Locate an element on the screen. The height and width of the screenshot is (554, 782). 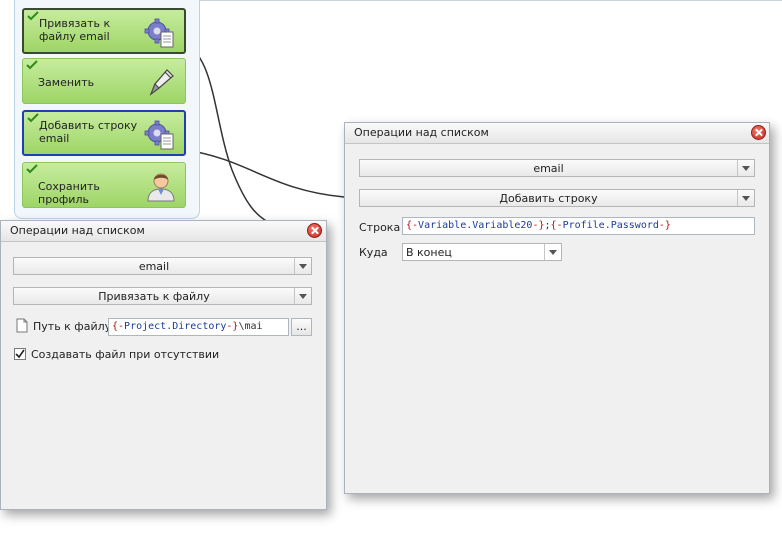
create-file-checkbox is located at coordinates (20, 354).